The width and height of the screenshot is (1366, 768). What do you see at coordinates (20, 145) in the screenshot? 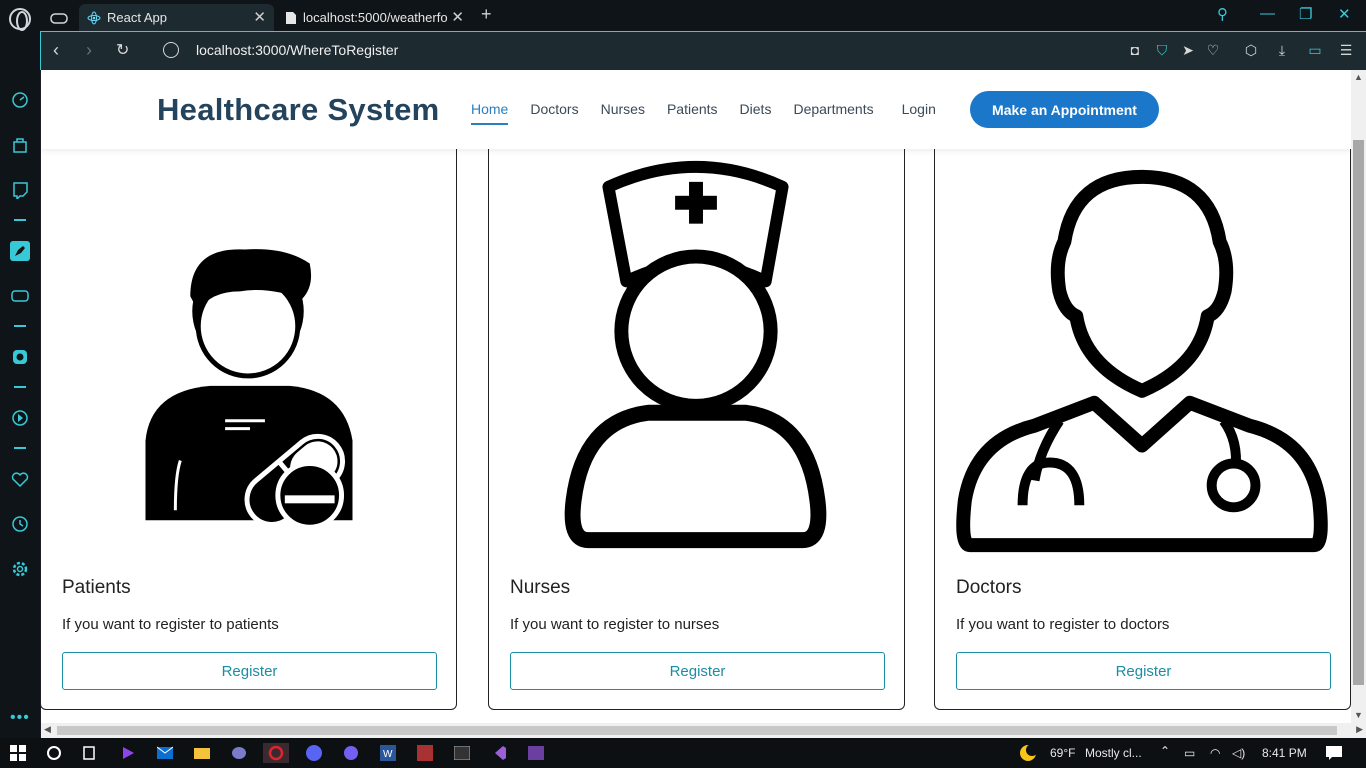
I see `shopping-icon` at bounding box center [20, 145].